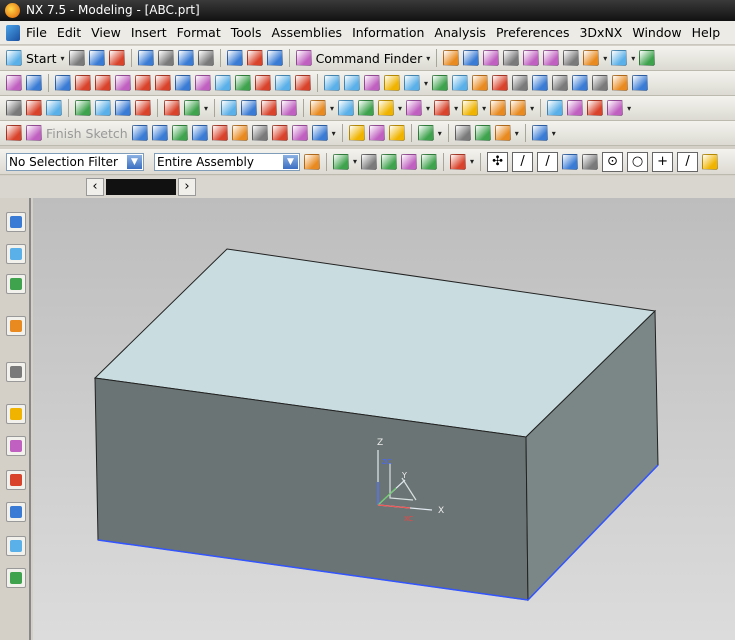 The width and height of the screenshot is (735, 640). I want to click on triad-y-label: Y, so click(404, 475).